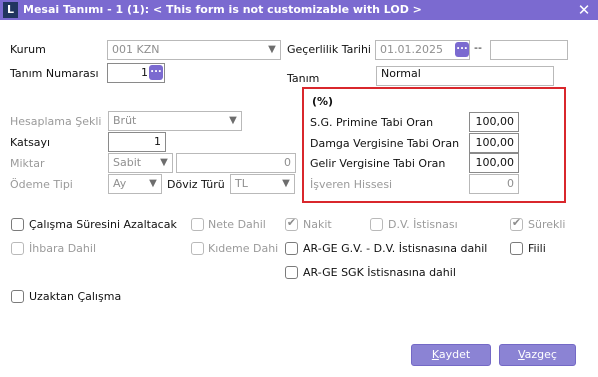 The height and width of the screenshot is (377, 598). Describe the element at coordinates (435, 354) in the screenshot. I see `kaydet-accesskey: K` at that location.